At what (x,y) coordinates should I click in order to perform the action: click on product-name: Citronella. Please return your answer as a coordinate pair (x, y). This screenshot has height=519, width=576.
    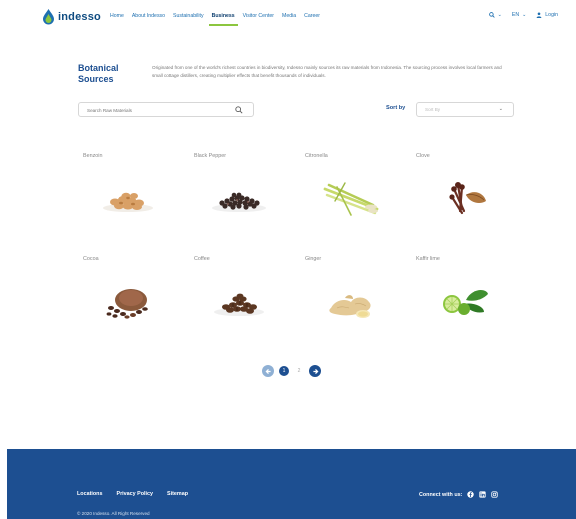
    Looking at the image, I should click on (316, 156).